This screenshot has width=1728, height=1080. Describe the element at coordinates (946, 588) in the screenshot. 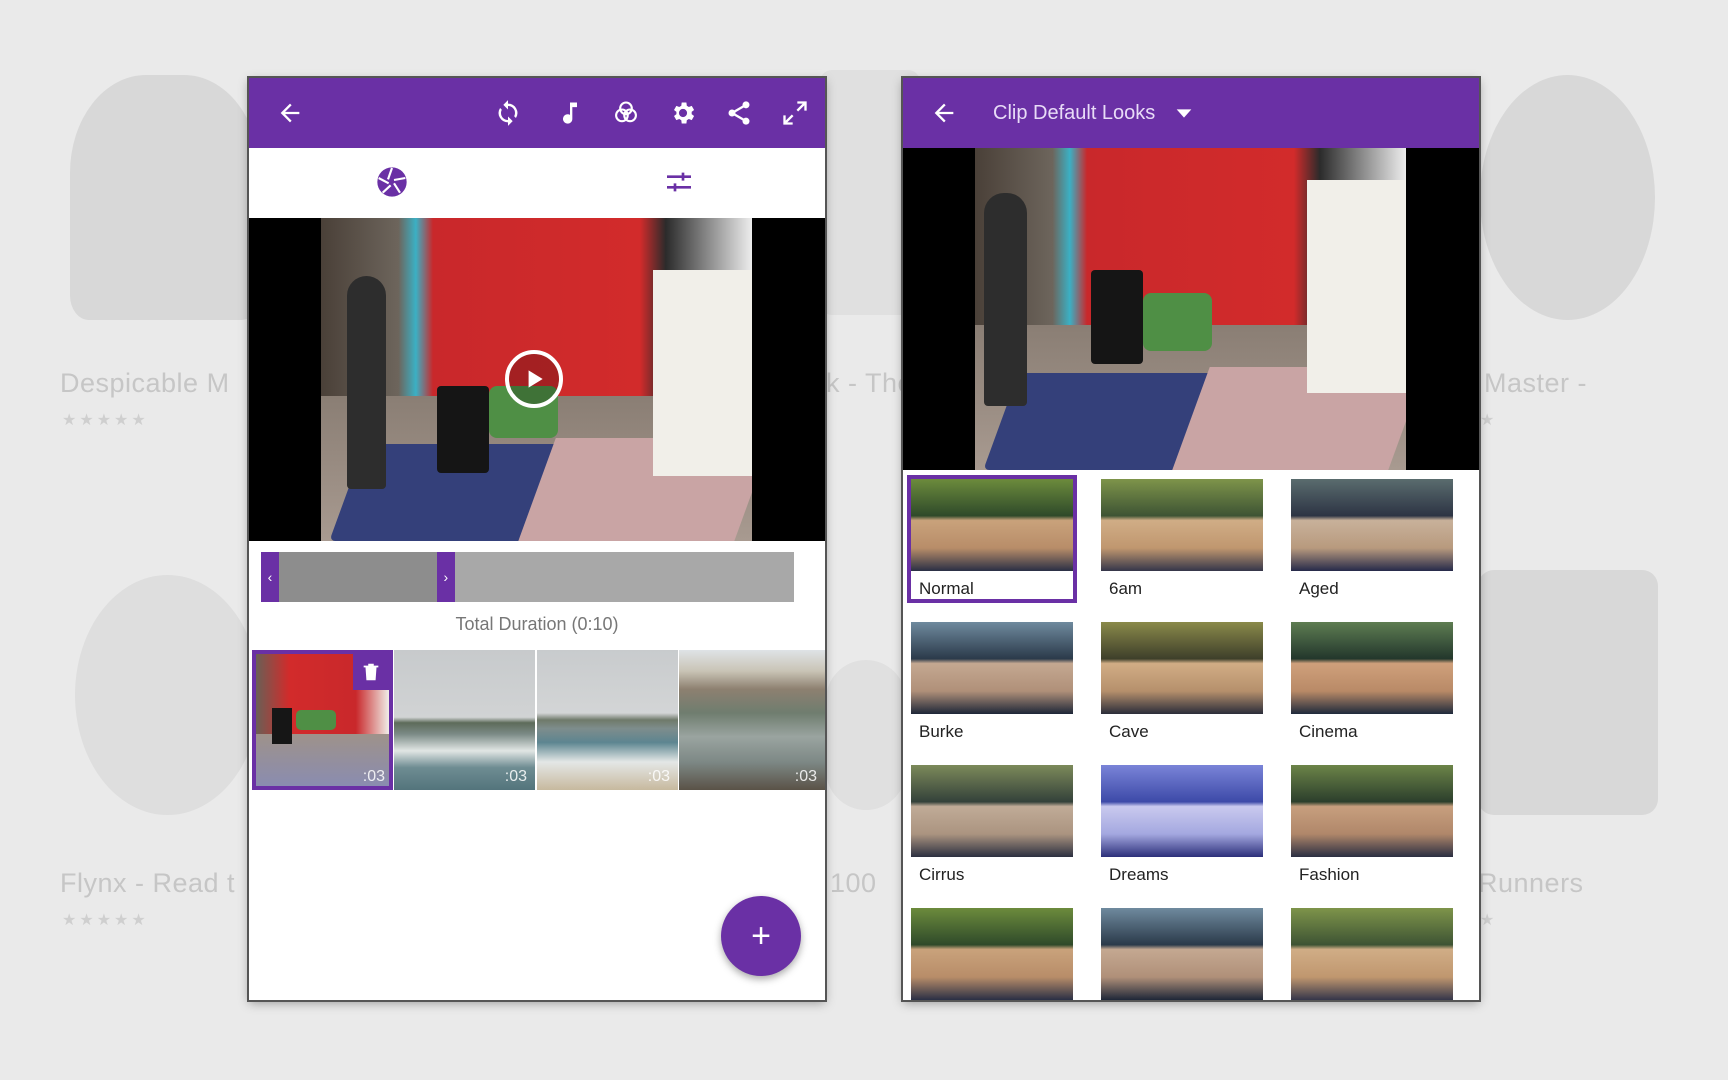

I see `look-label: Normal` at that location.